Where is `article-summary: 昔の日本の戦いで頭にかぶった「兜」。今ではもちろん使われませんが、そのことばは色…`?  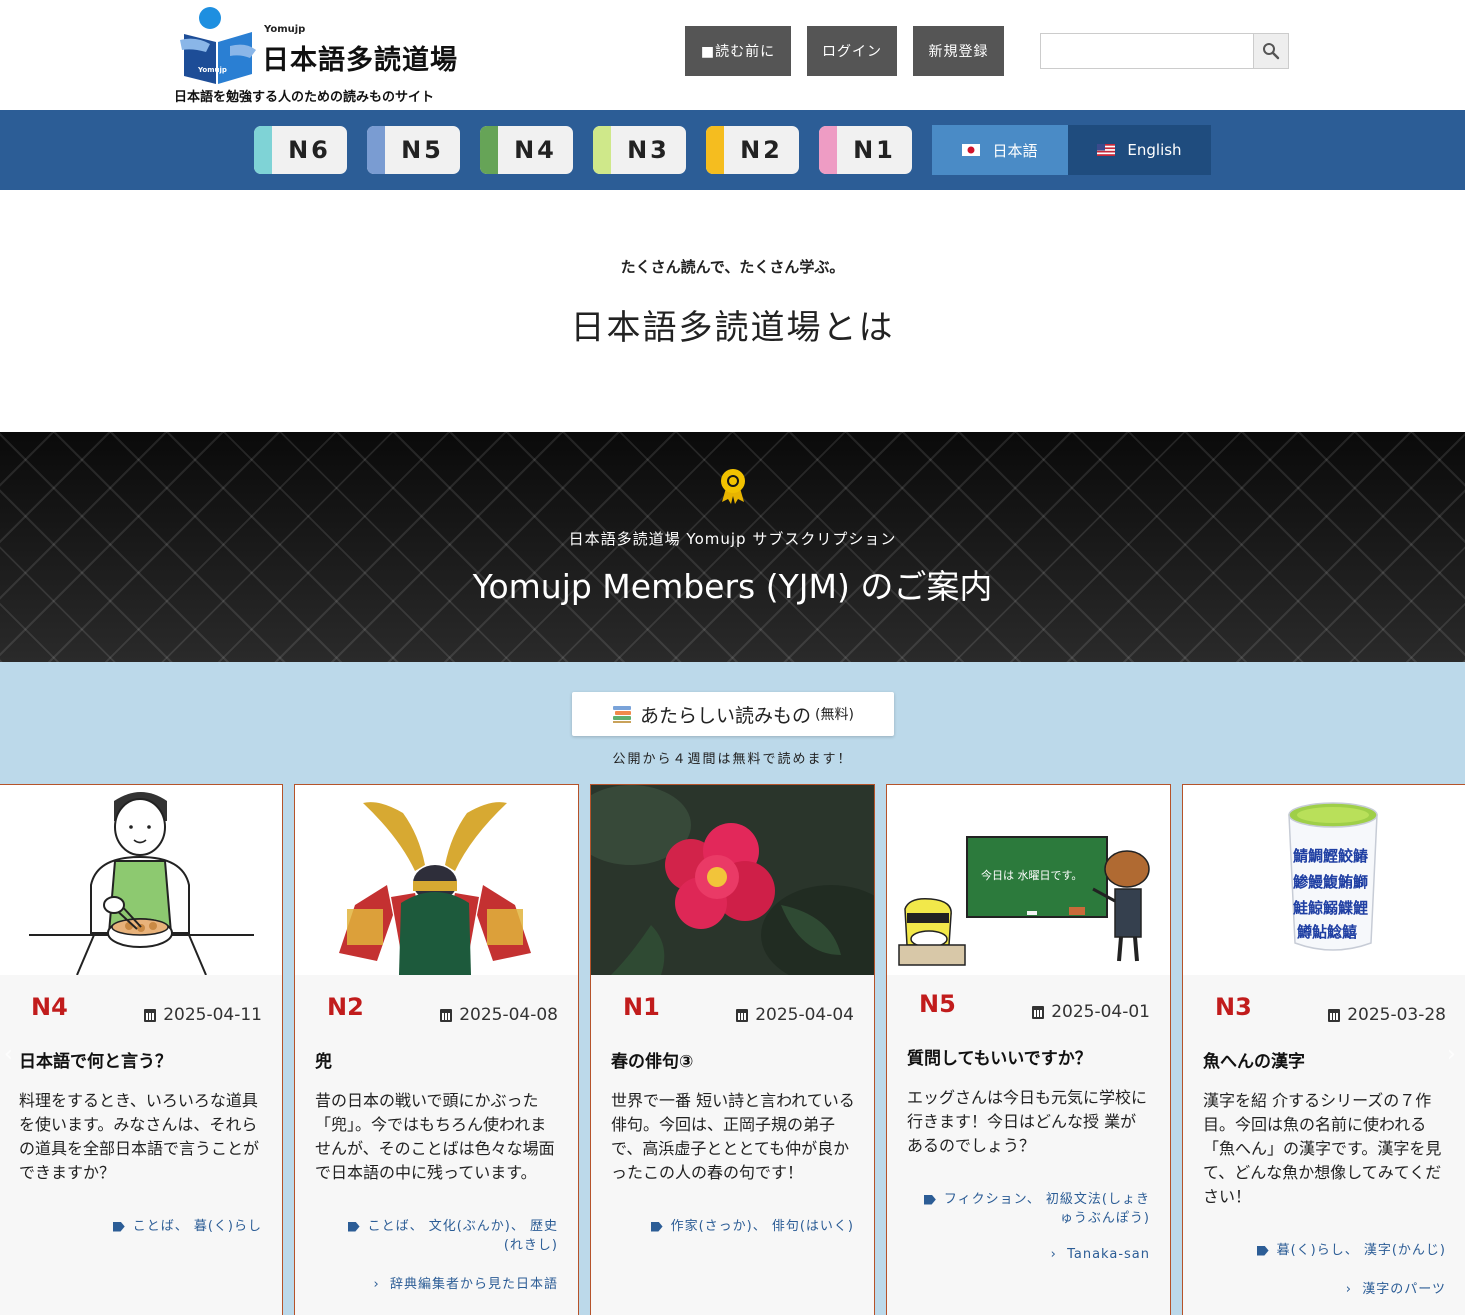 article-summary: 昔の日本の戦いで頭にかぶった「兜」。今ではもちろん使われませんが、そのことばは色… is located at coordinates (435, 1136).